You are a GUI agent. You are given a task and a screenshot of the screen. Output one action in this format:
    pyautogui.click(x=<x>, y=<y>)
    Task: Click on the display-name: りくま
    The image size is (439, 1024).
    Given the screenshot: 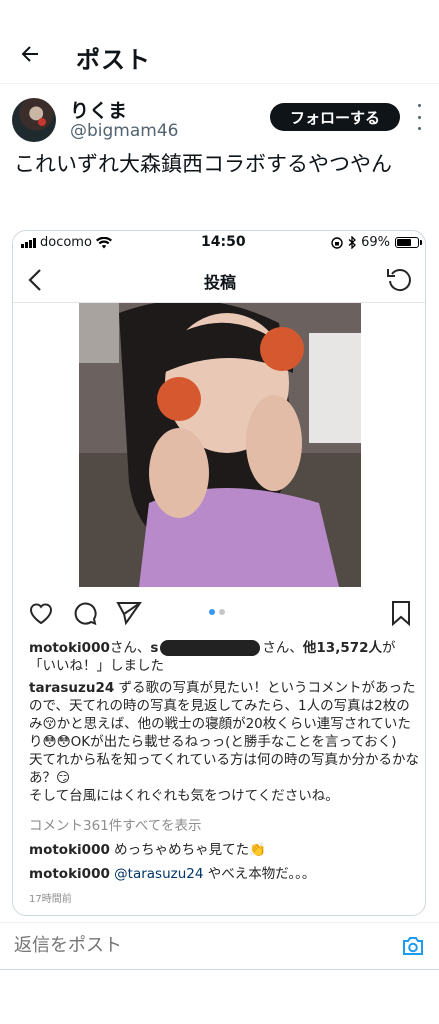 What is the action you would take?
    pyautogui.click(x=98, y=109)
    